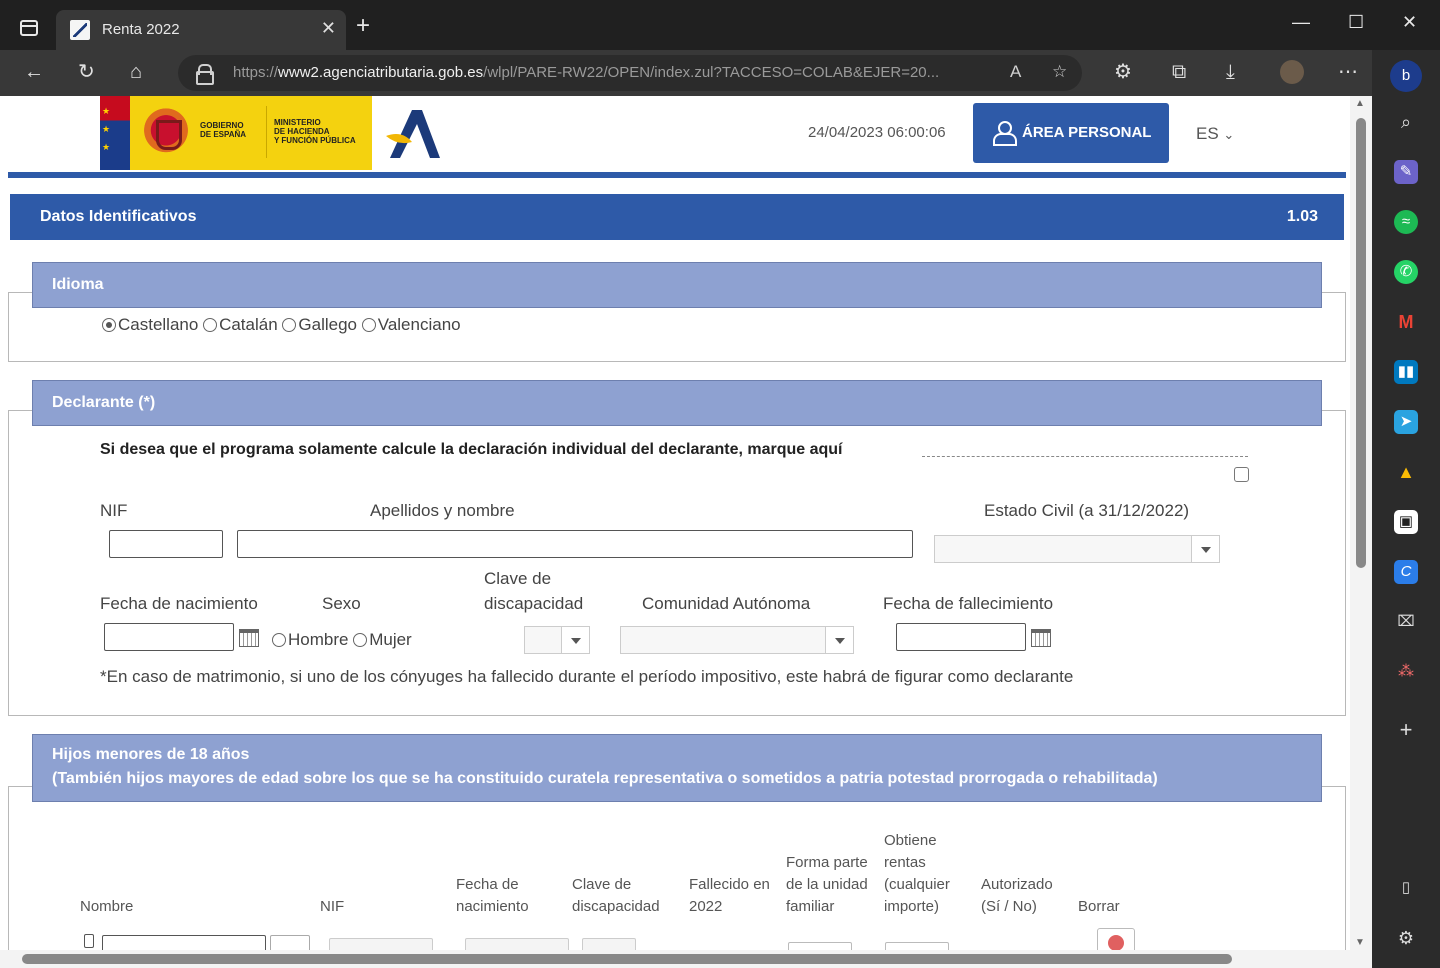  Describe the element at coordinates (677, 217) in the screenshot. I see `section-title-bar: Datos Identificativos 1.03` at that location.